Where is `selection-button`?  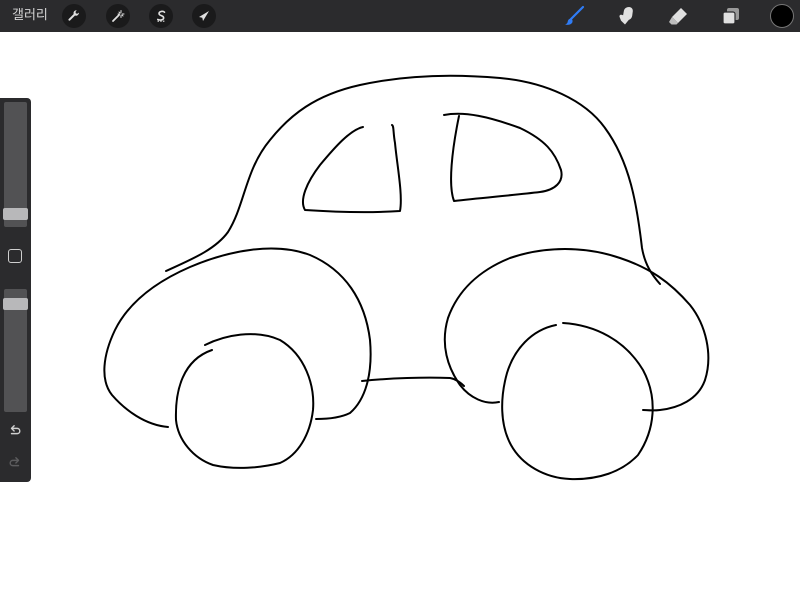
selection-button is located at coordinates (161, 16).